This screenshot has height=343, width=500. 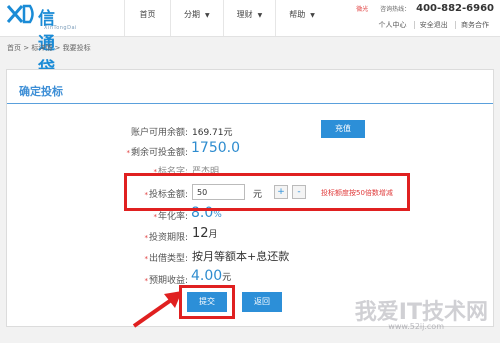 I want to click on expected-earnings-value: 4.00元, so click(x=211, y=276).